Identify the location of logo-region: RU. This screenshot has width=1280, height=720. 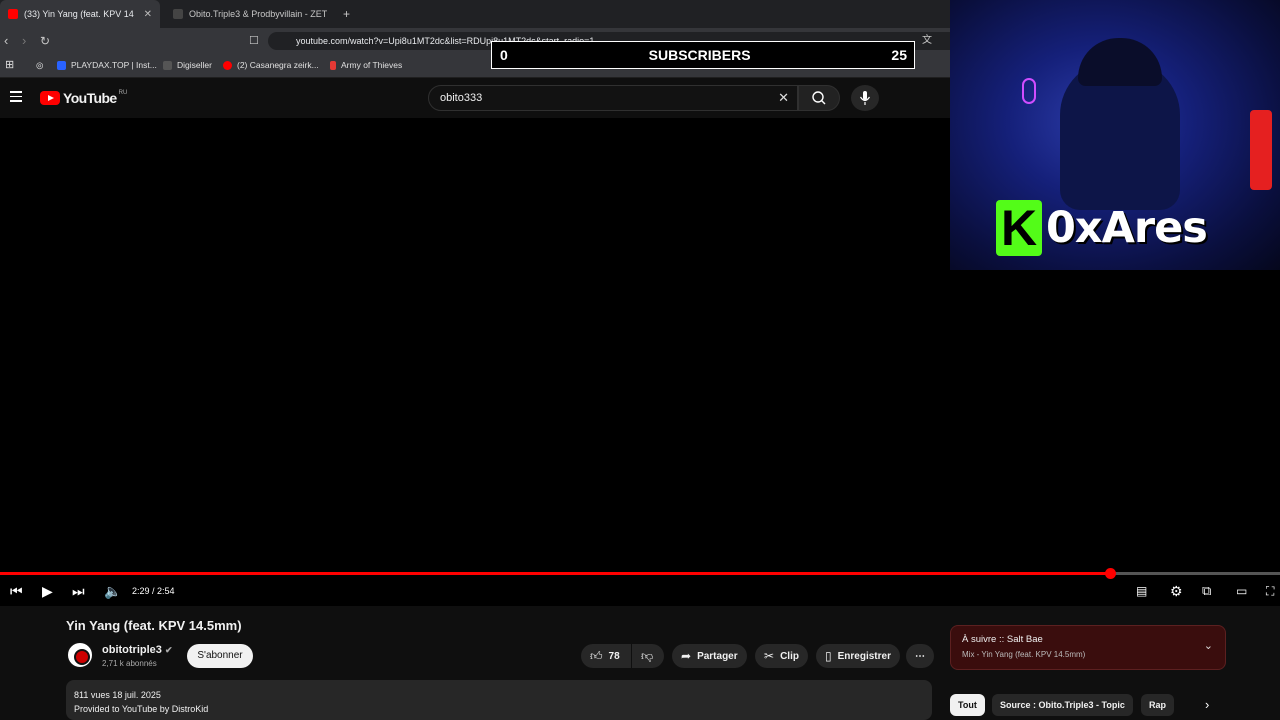
(123, 93).